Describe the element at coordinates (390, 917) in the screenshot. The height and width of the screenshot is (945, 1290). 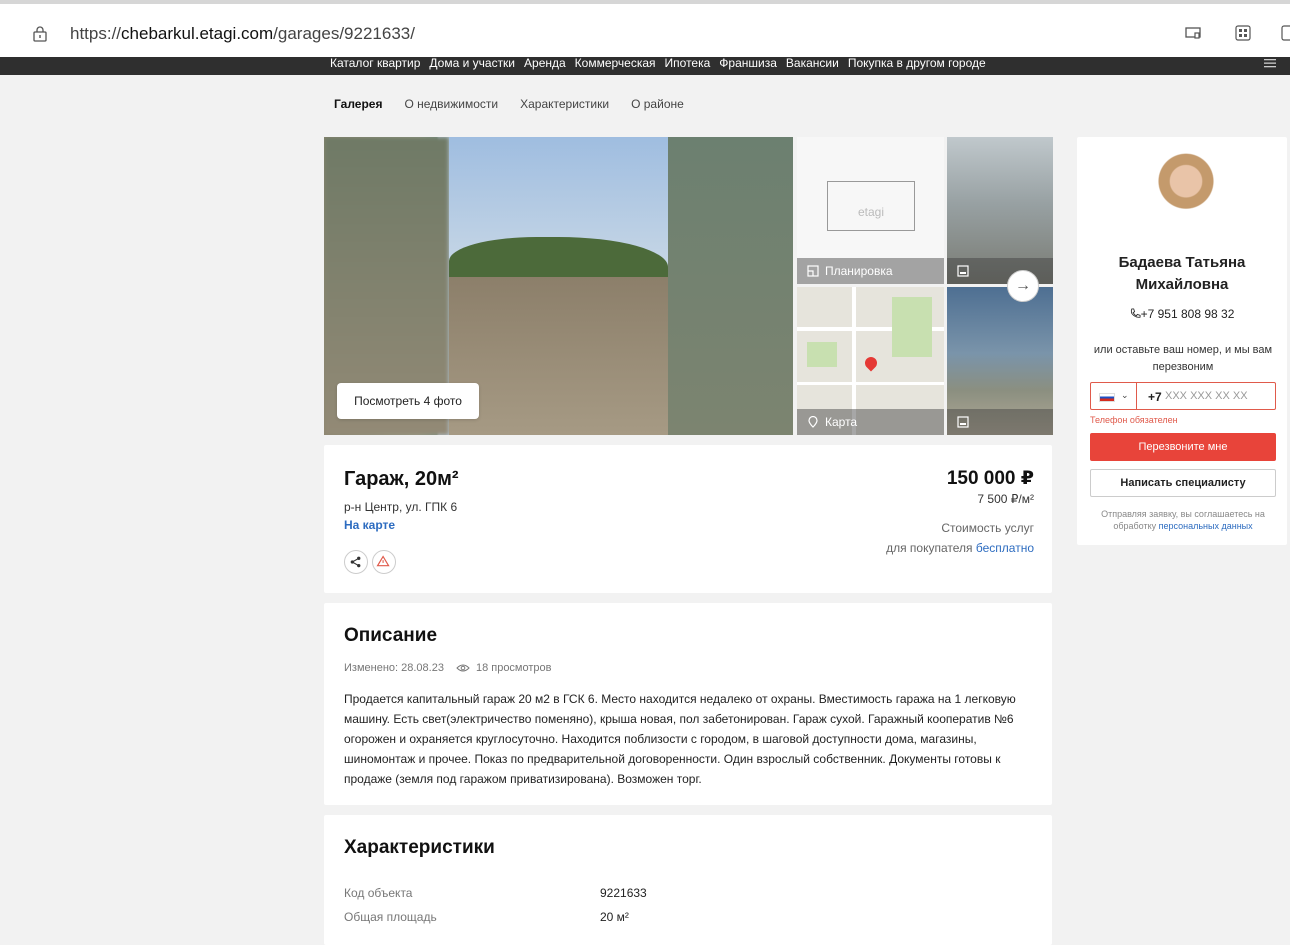
I see `char-key: Общая площадь` at that location.